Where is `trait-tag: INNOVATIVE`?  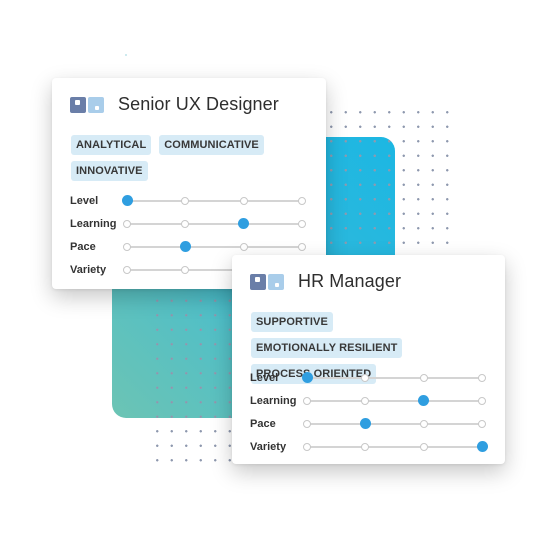
trait-tag: INNOVATIVE is located at coordinates (109, 171).